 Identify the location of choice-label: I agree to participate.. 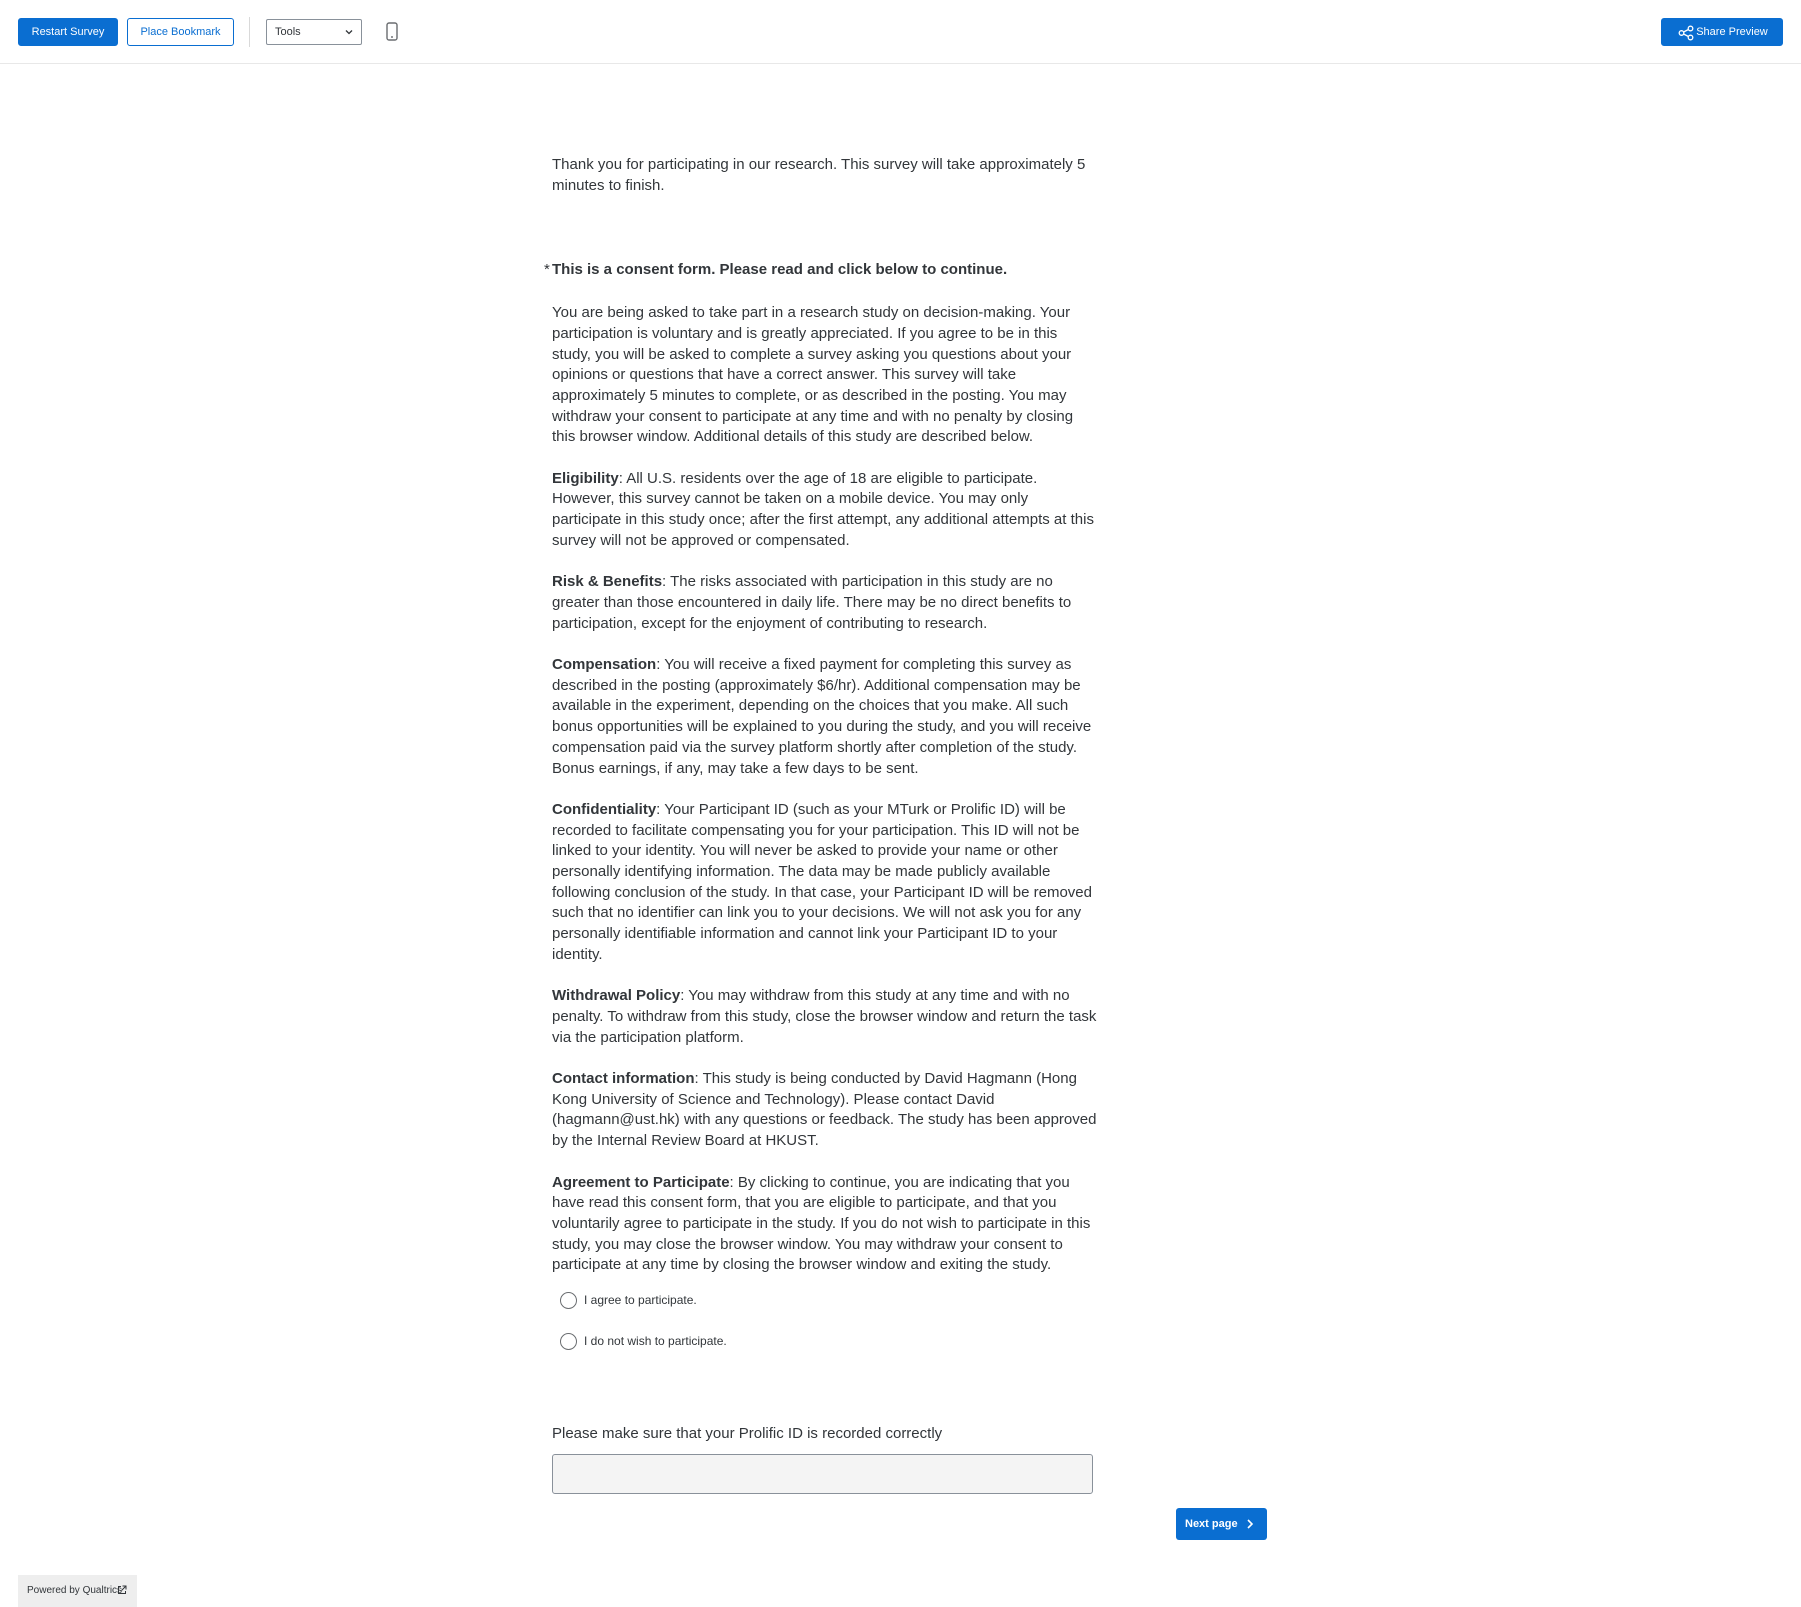
(640, 1300).